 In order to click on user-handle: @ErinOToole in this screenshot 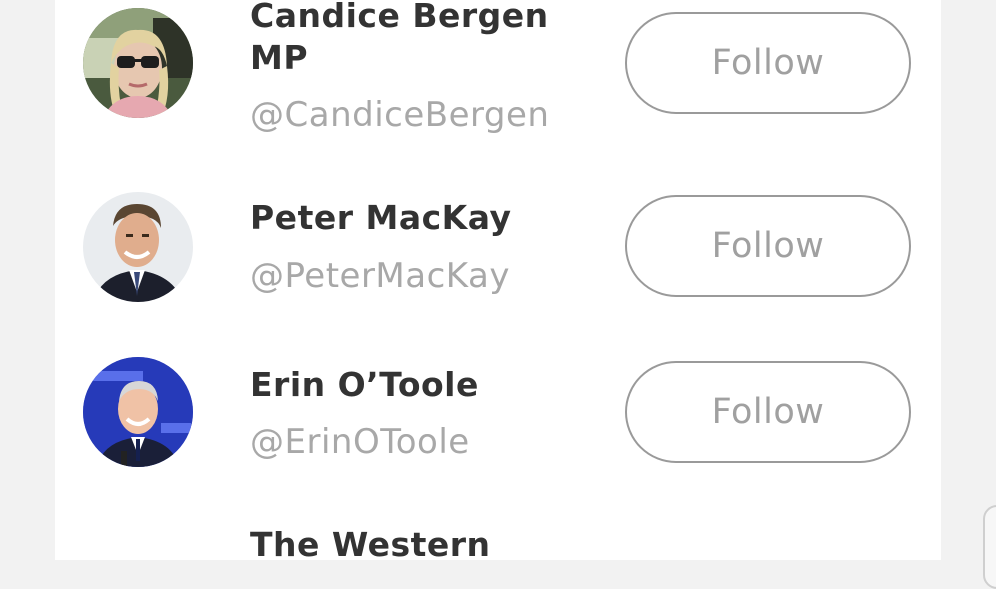, I will do `click(360, 442)`.